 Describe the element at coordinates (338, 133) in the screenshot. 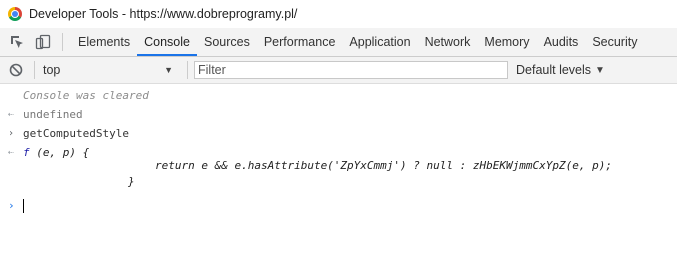

I see `console-input-entry: › getComputedStyle` at that location.